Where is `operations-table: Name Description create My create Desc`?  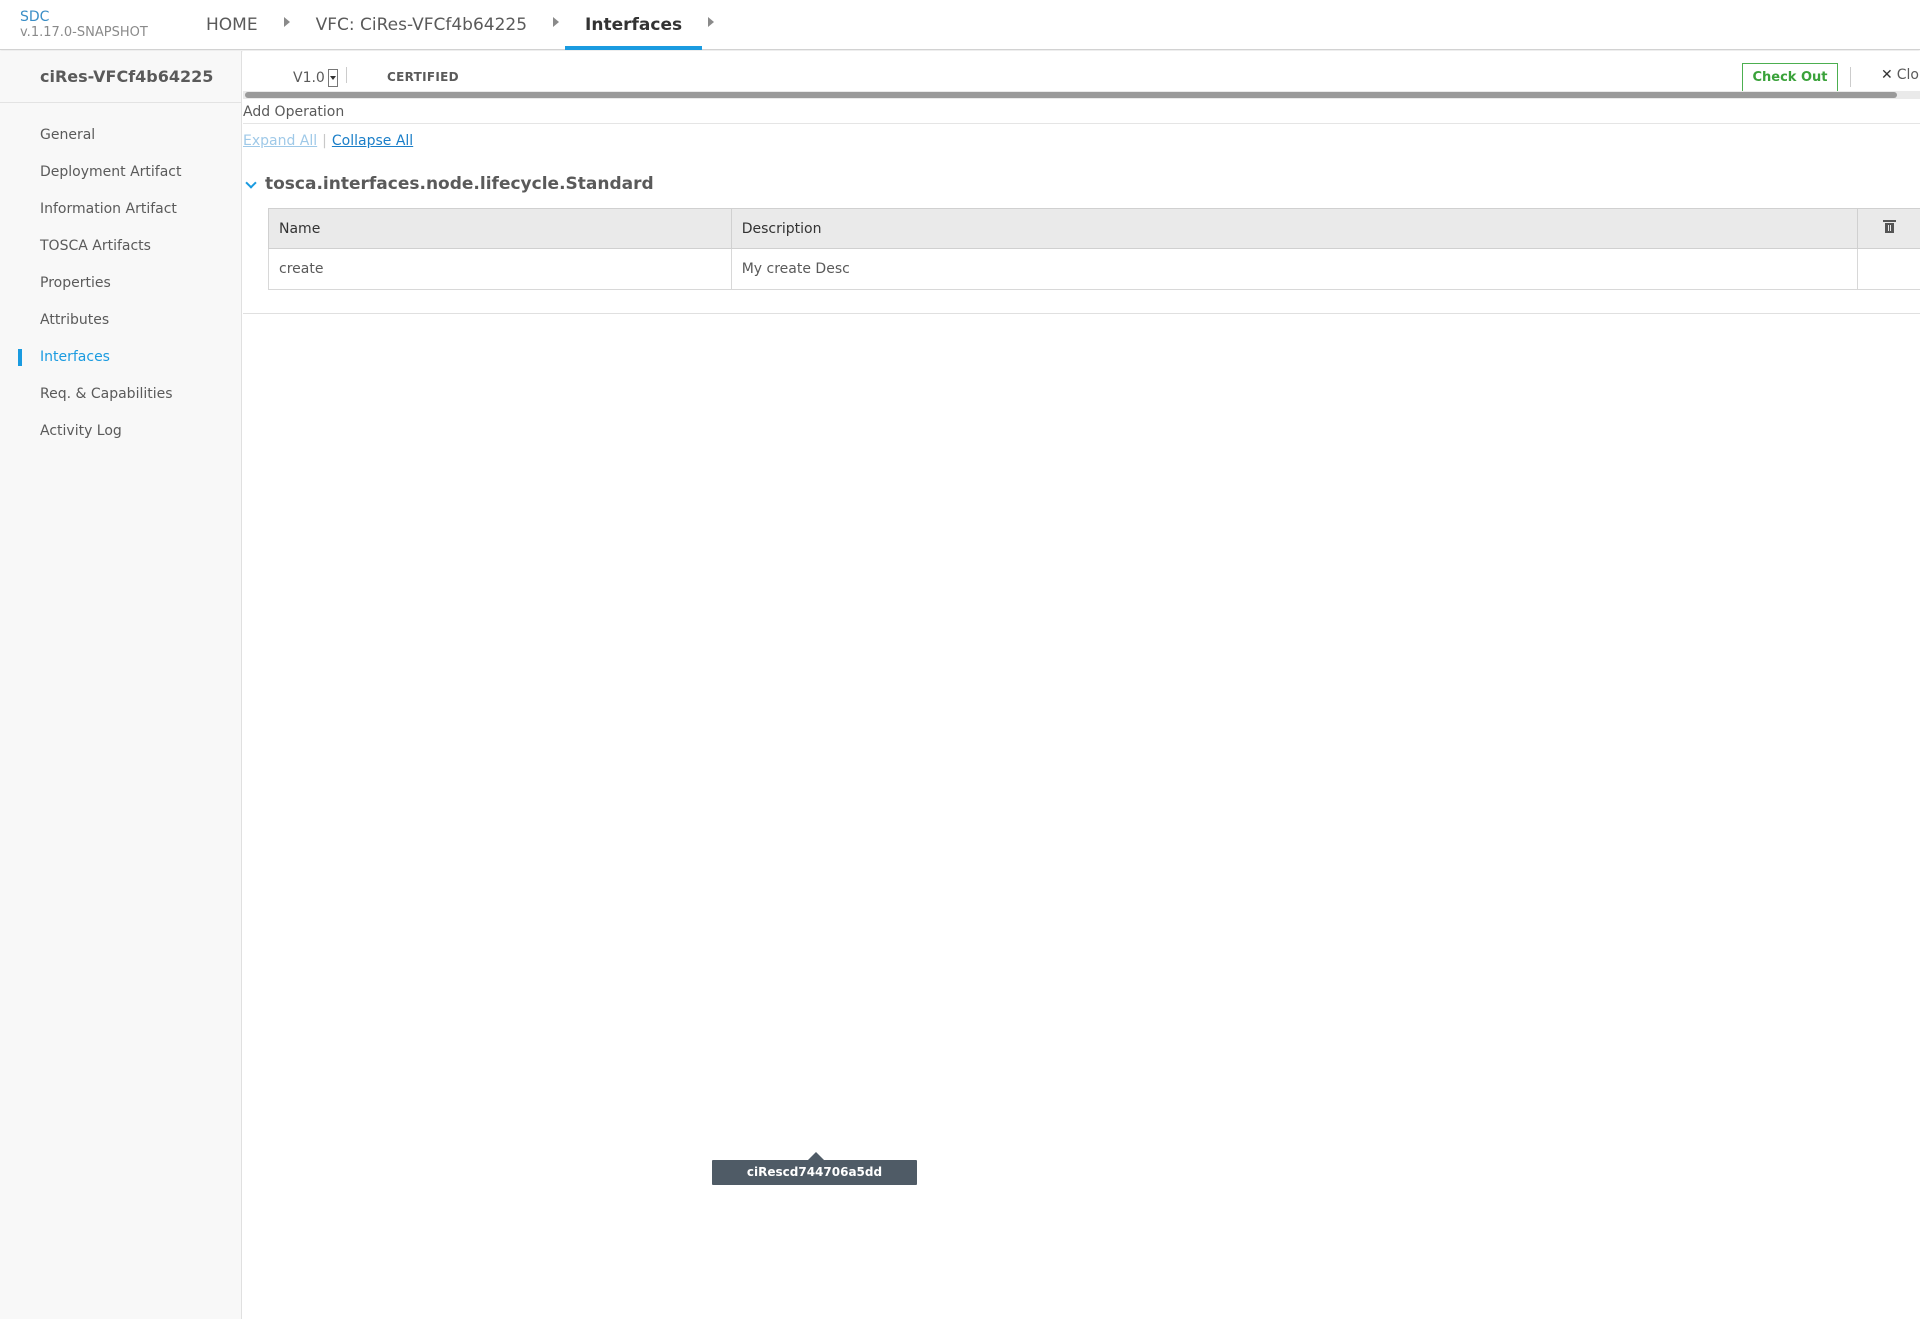
operations-table: Name Description create My create Desc is located at coordinates (1094, 249).